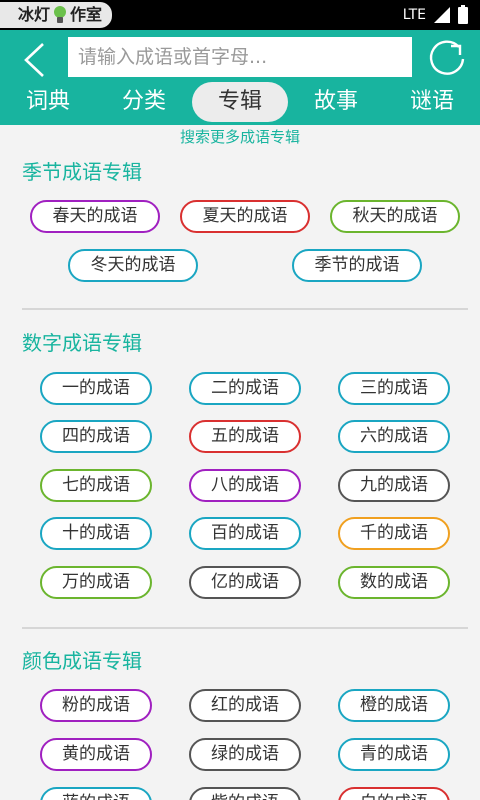  I want to click on album-tag-button: 季节的成语, so click(357, 265).